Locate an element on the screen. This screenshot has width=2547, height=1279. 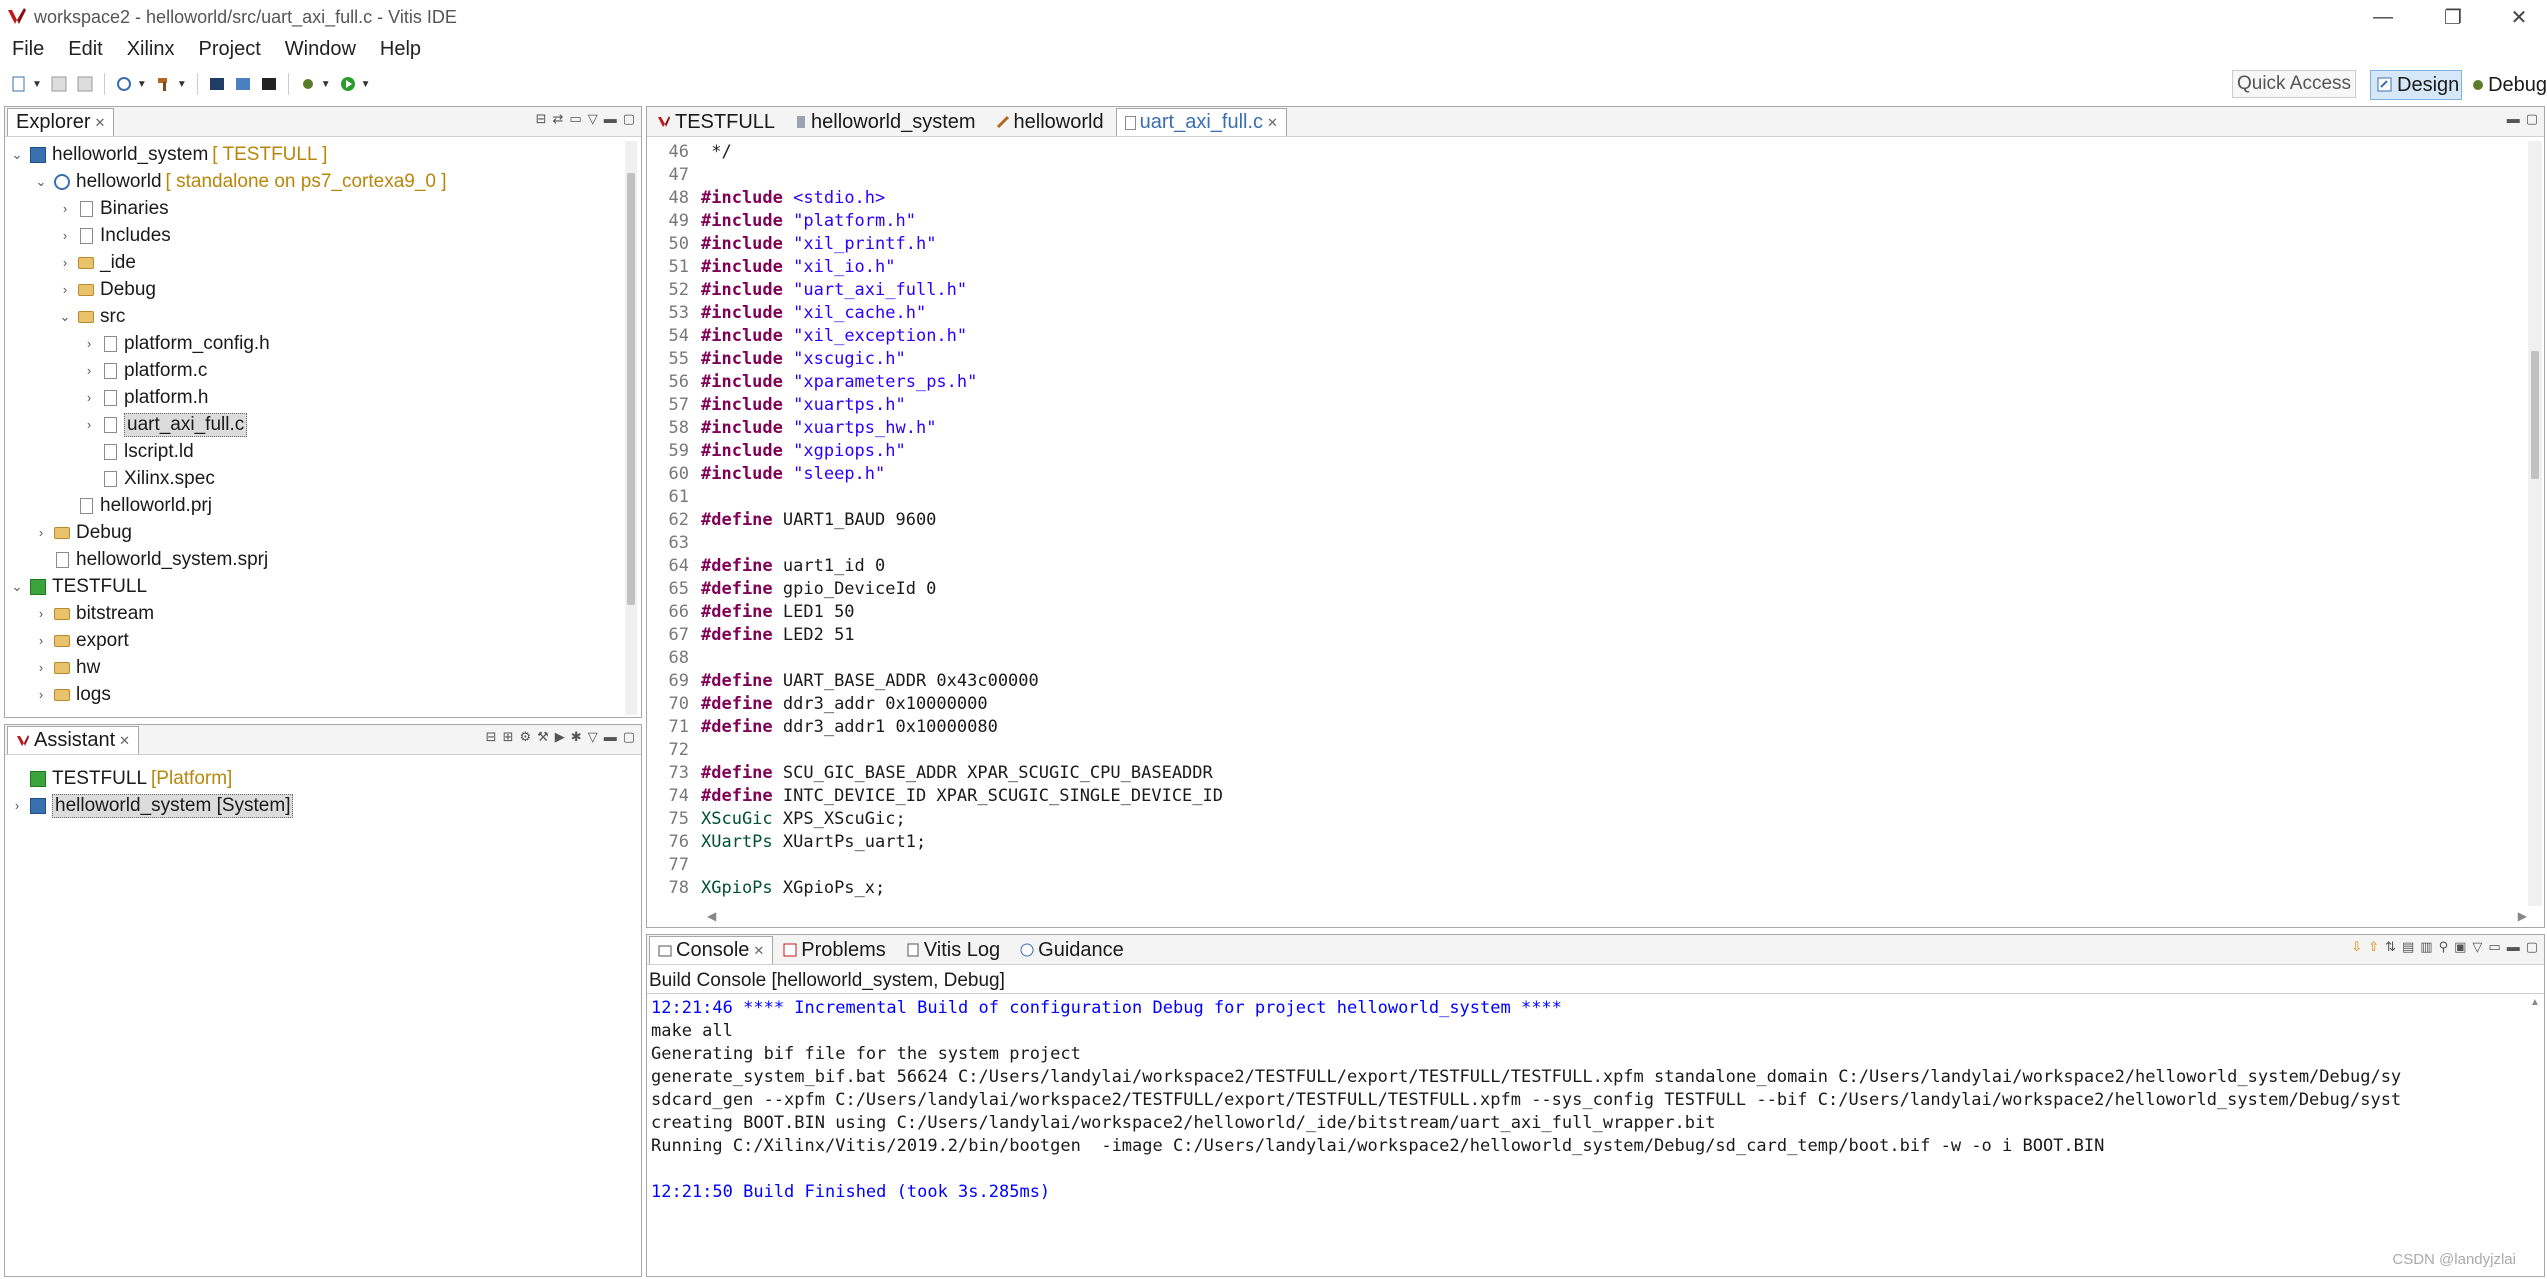
explorer-scrollbar is located at coordinates (631, 428).